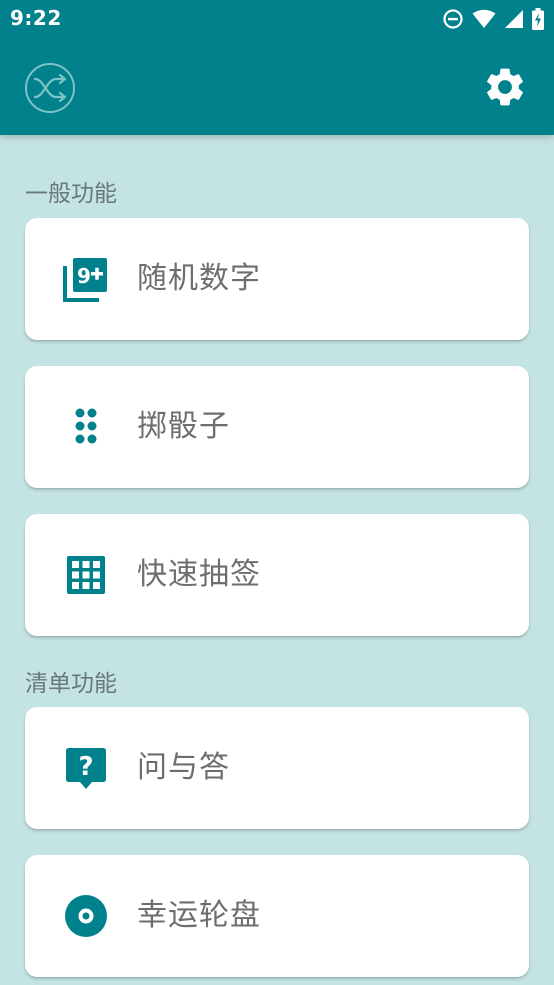 The width and height of the screenshot is (554, 985). I want to click on do-not-disturb-icon, so click(453, 19).